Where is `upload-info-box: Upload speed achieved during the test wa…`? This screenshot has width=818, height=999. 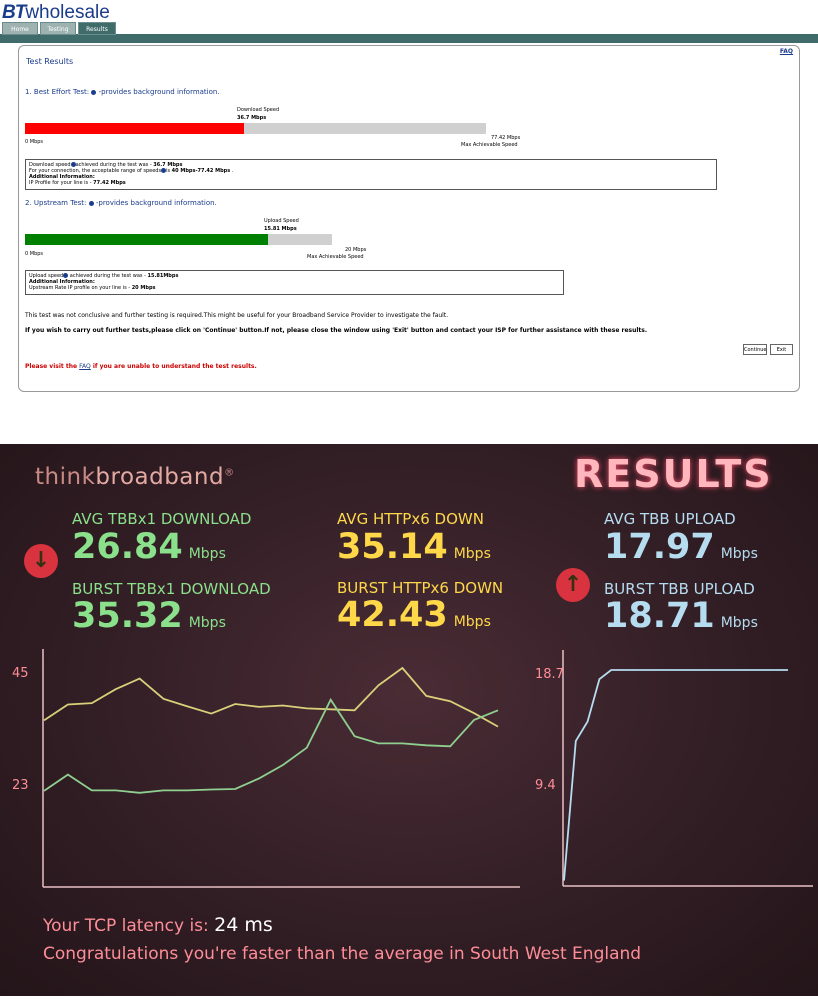
upload-info-box: Upload speed achieved during the test wa… is located at coordinates (294, 282).